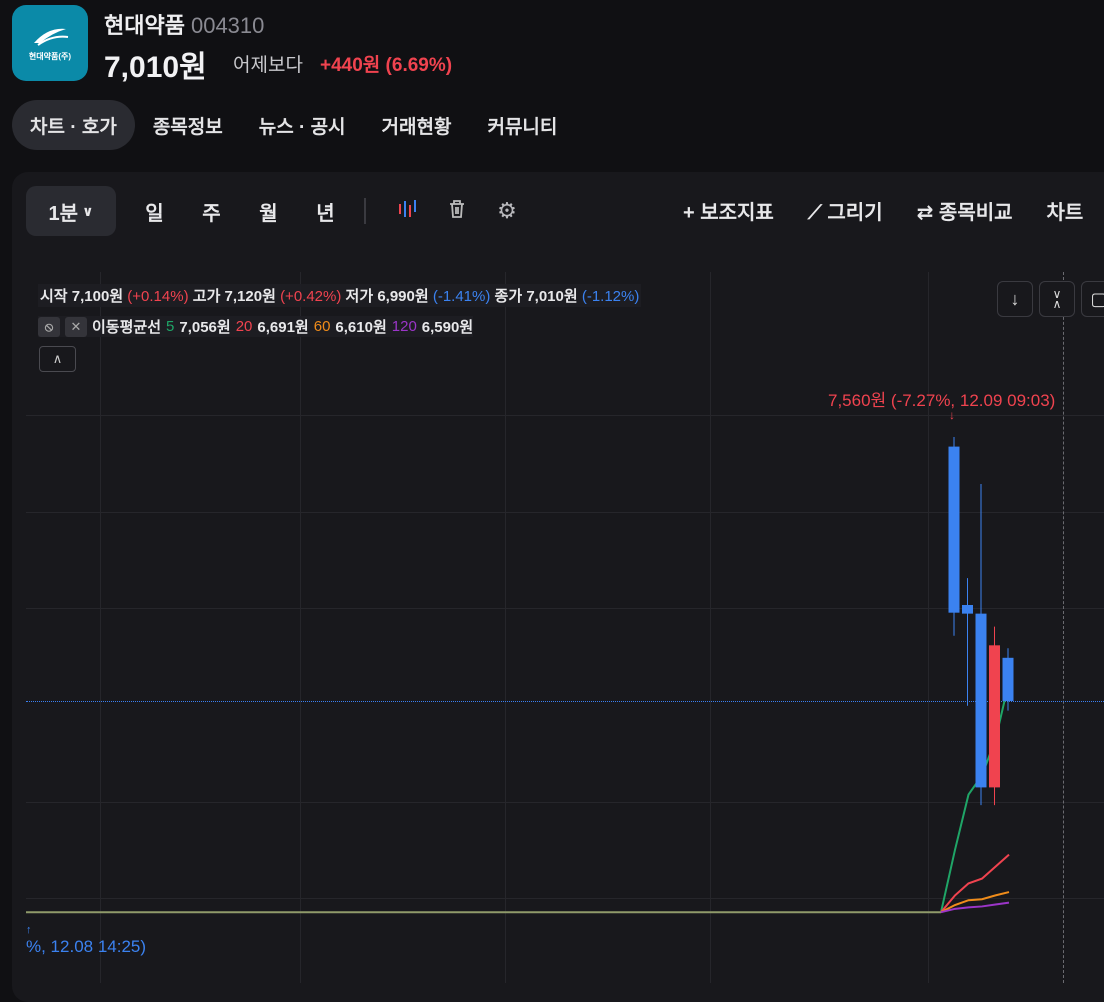 This screenshot has height=1002, width=1104. I want to click on low-value: 6,990원, so click(403, 296).